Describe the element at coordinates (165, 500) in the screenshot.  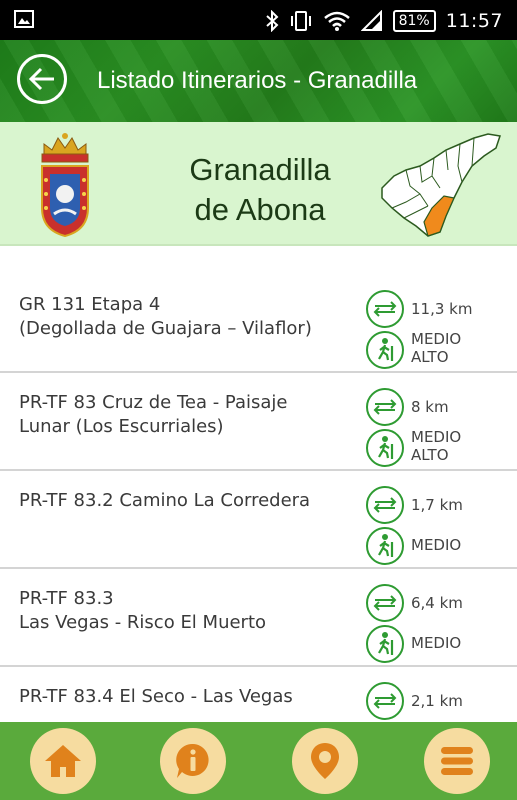
I see `route-name: PR-TF 83.2 Camino La Corredera` at that location.